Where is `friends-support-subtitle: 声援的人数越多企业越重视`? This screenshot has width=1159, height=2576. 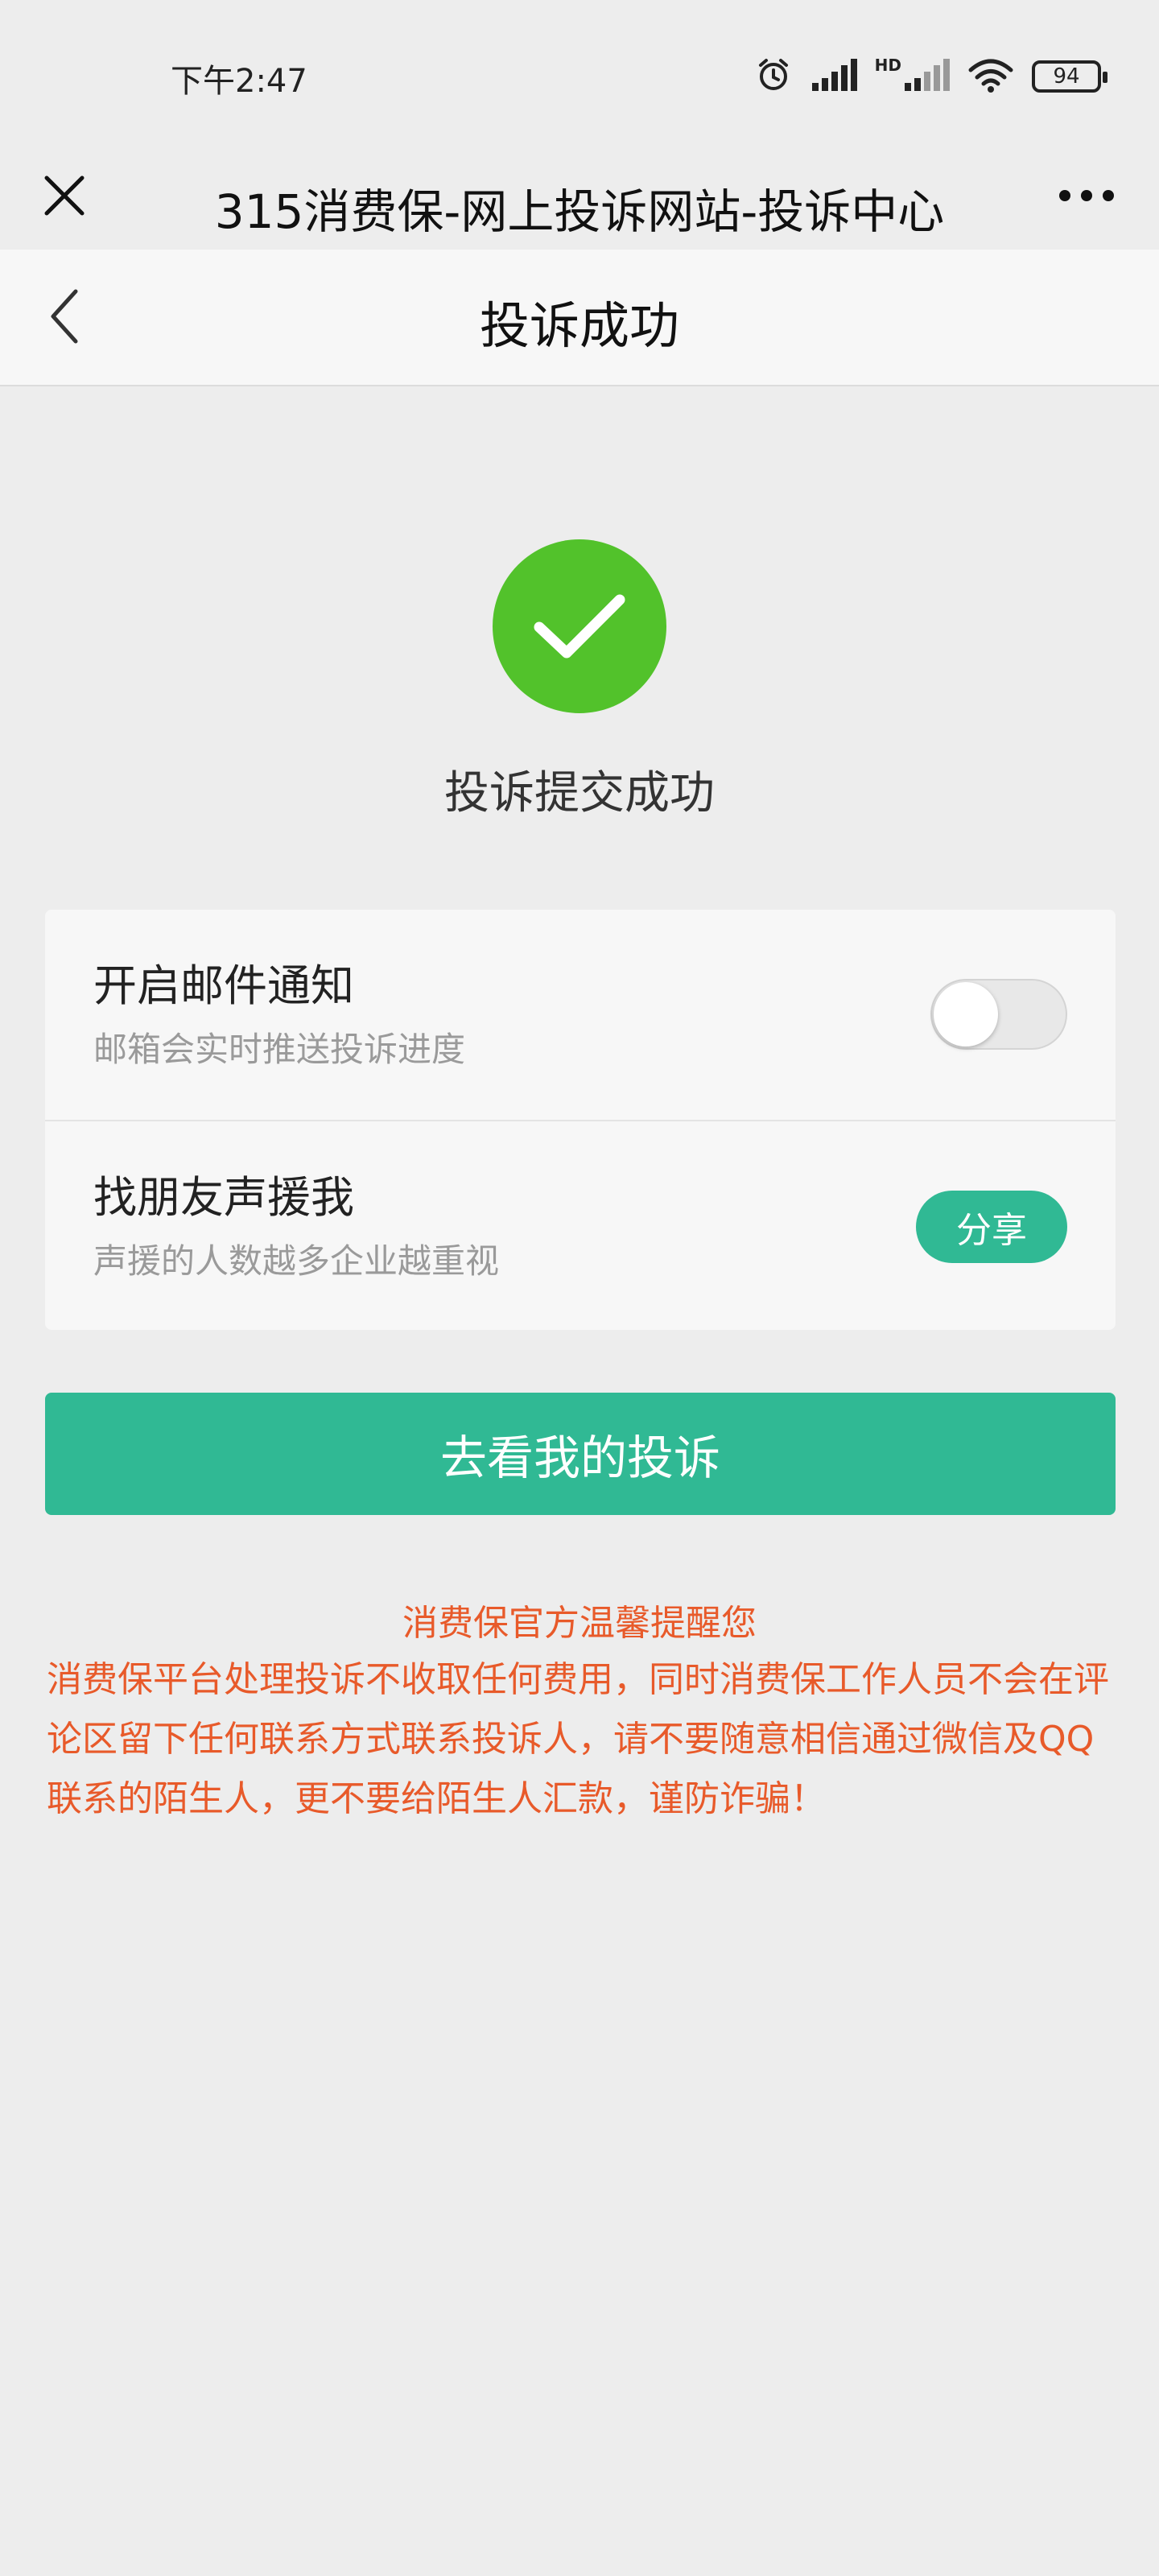
friends-support-subtitle: 声援的人数越多企业越重视 is located at coordinates (296, 1261).